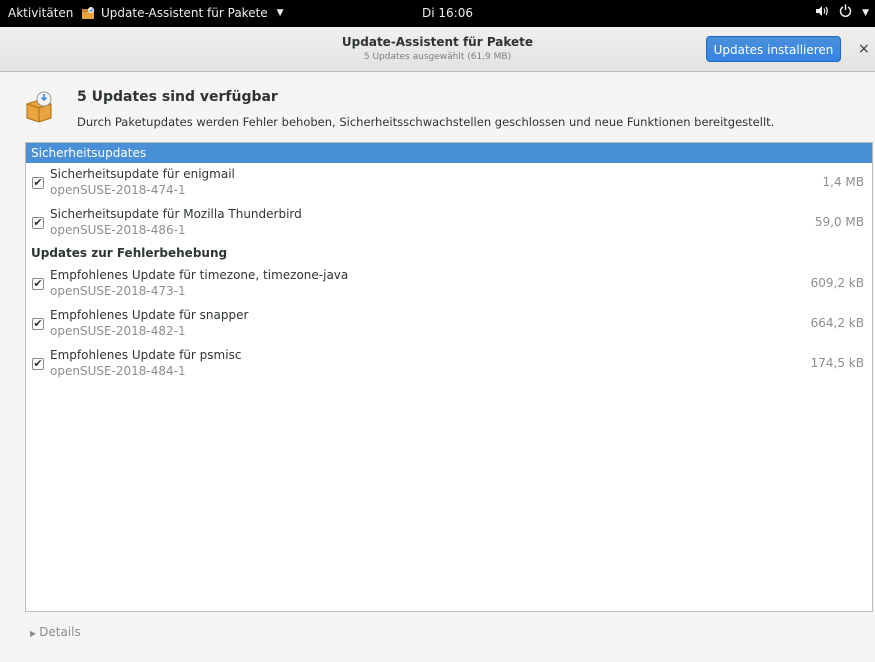  I want to click on update-size: 664,2 kB, so click(837, 323).